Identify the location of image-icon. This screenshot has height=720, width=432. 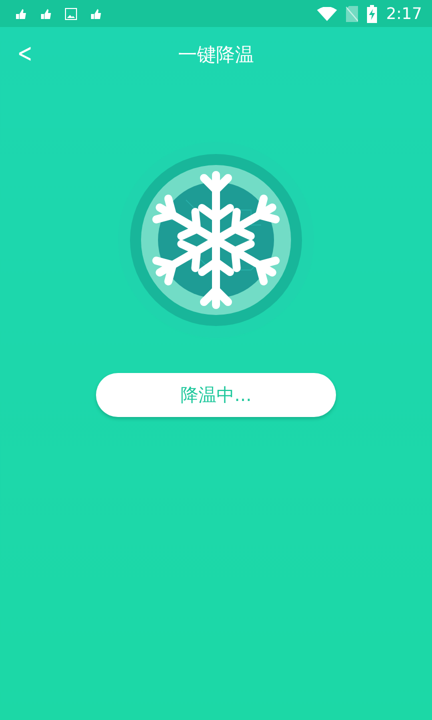
(71, 14).